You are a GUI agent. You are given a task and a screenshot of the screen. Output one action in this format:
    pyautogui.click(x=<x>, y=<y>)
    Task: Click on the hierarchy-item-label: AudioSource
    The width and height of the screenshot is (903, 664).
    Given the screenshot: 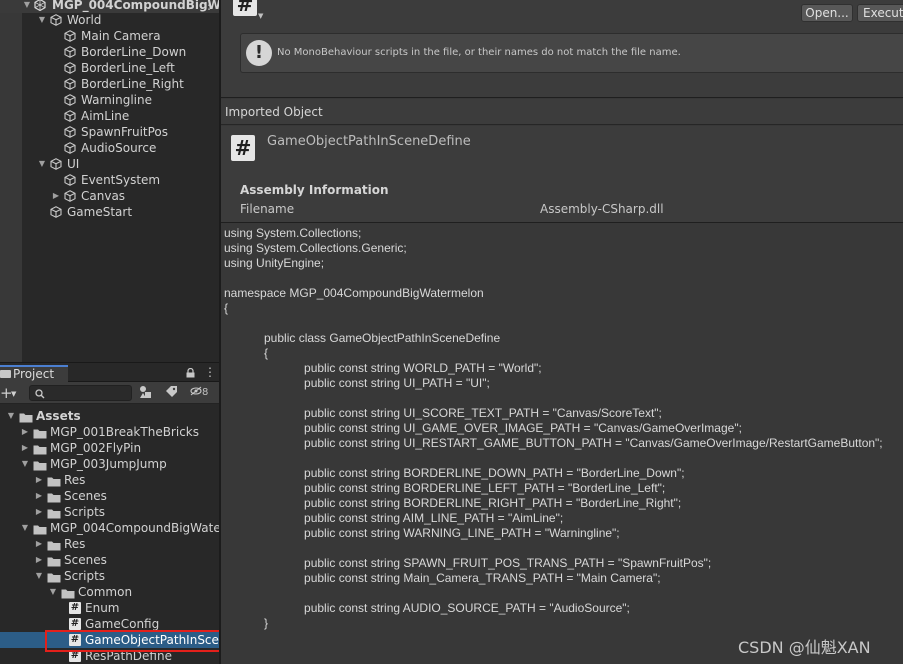 What is the action you would take?
    pyautogui.click(x=119, y=148)
    